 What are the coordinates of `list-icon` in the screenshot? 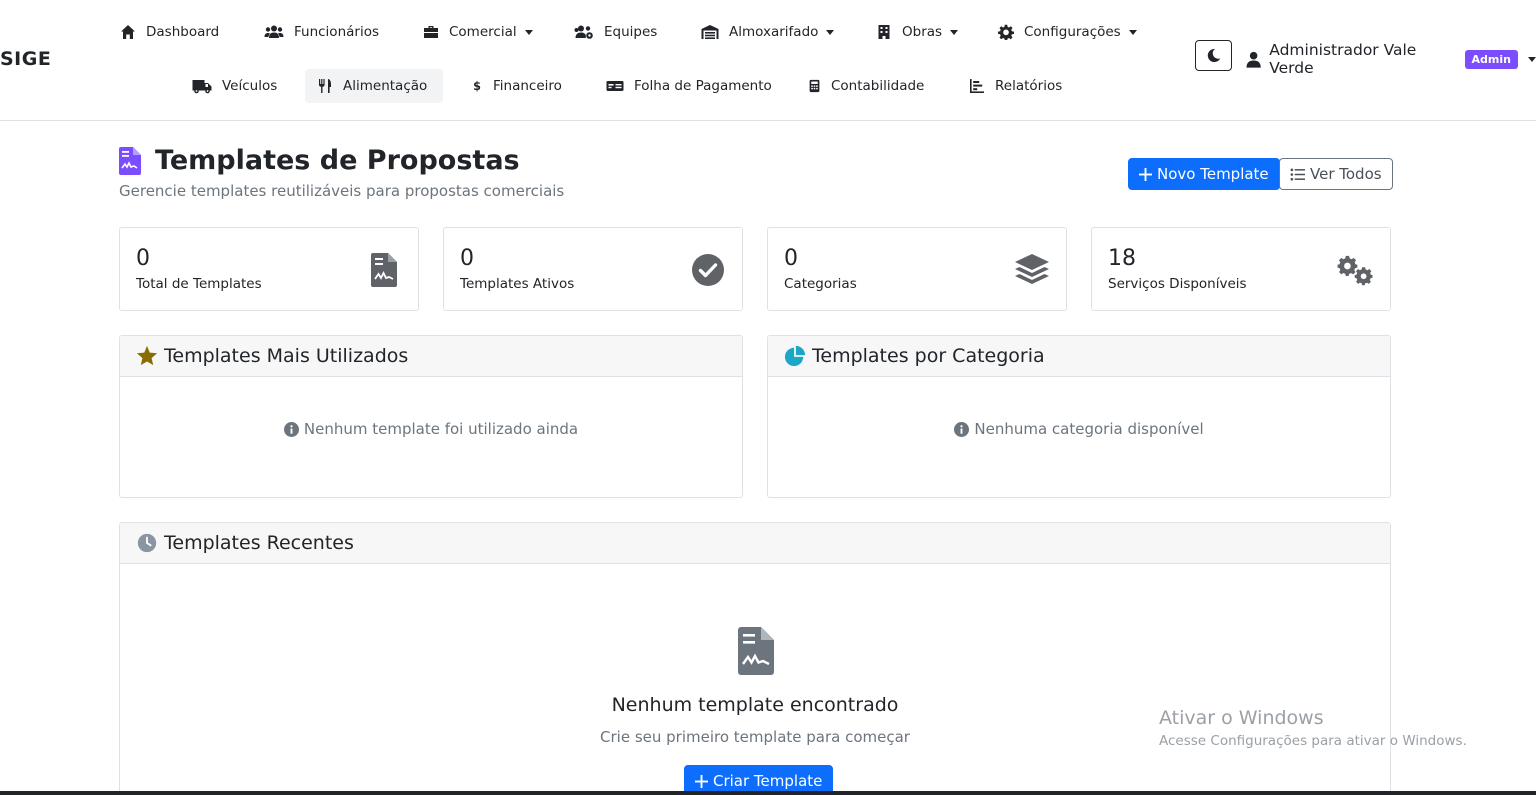 It's located at (1297, 174).